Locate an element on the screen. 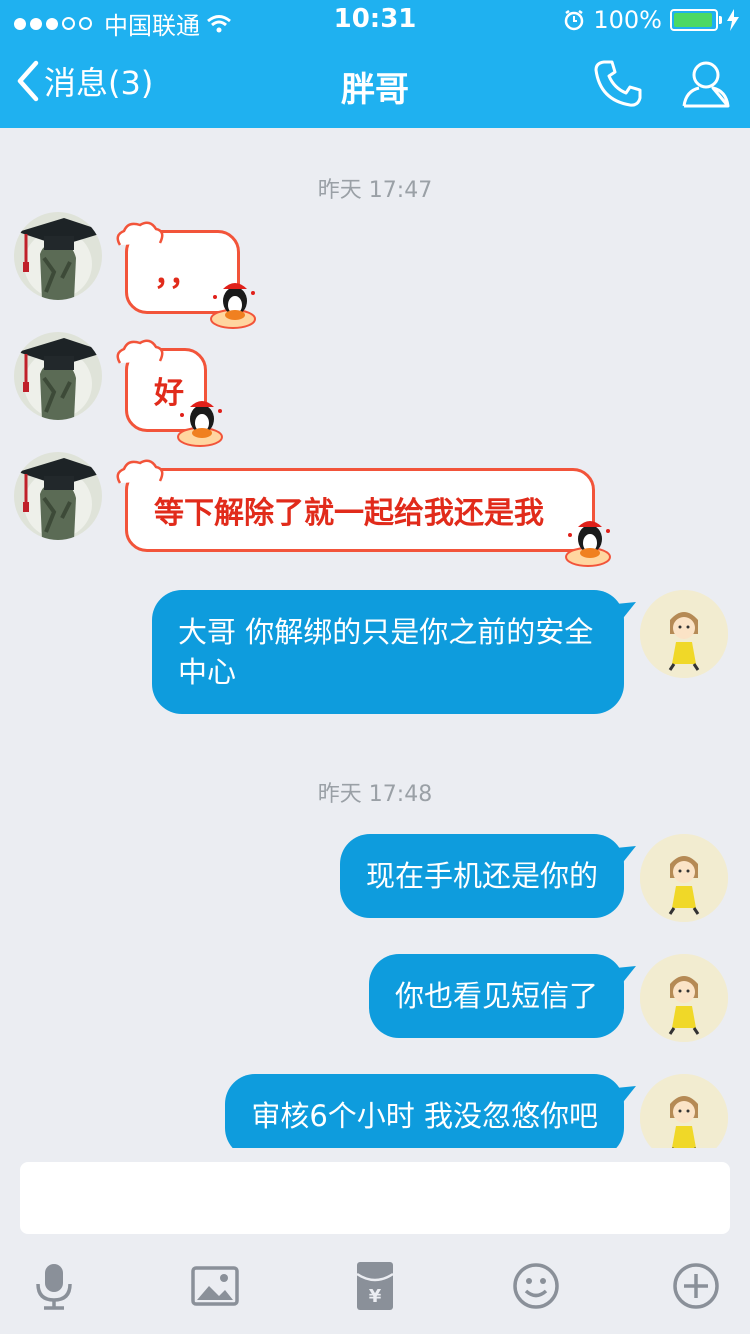 Image resolution: width=750 pixels, height=1334 pixels. message-text: 审核6个小时 我没忽悠你吧 is located at coordinates (424, 1116).